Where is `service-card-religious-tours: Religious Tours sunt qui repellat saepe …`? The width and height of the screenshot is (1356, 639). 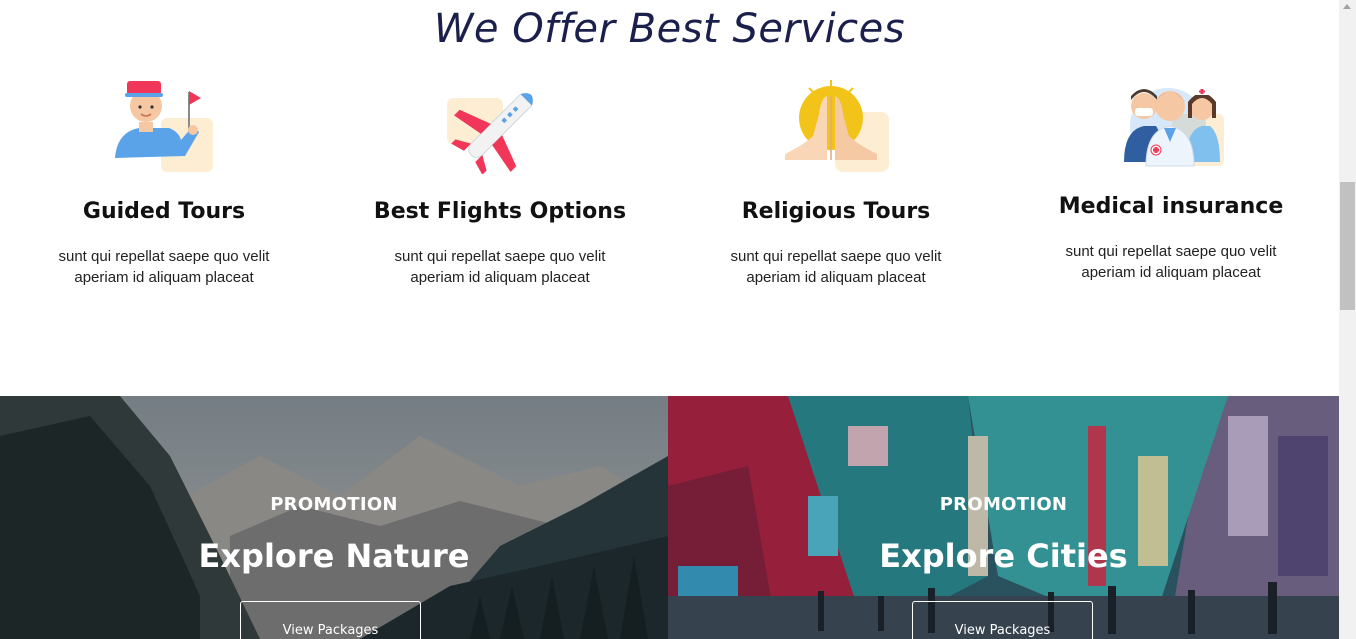 service-card-religious-tours: Religious Tours sunt qui repellat saepe … is located at coordinates (836, 183).